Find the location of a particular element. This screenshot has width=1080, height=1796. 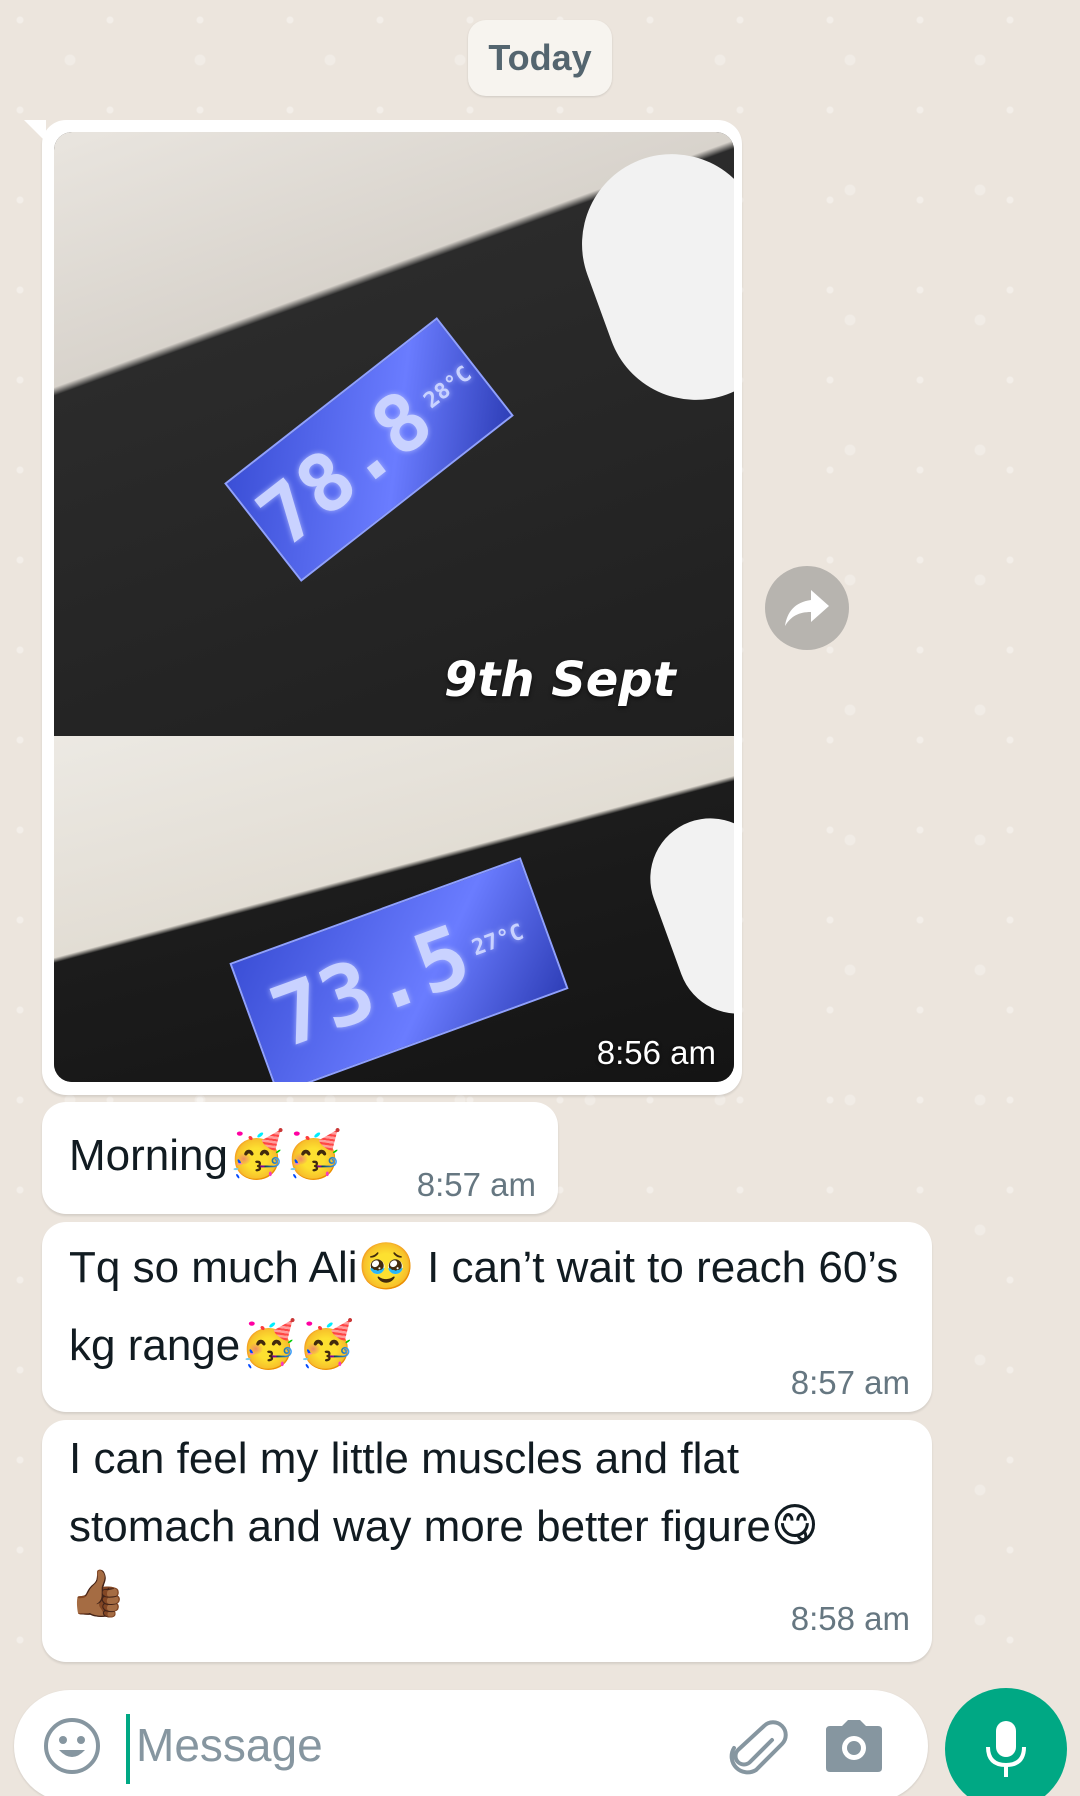

forward-icon is located at coordinates (807, 608).